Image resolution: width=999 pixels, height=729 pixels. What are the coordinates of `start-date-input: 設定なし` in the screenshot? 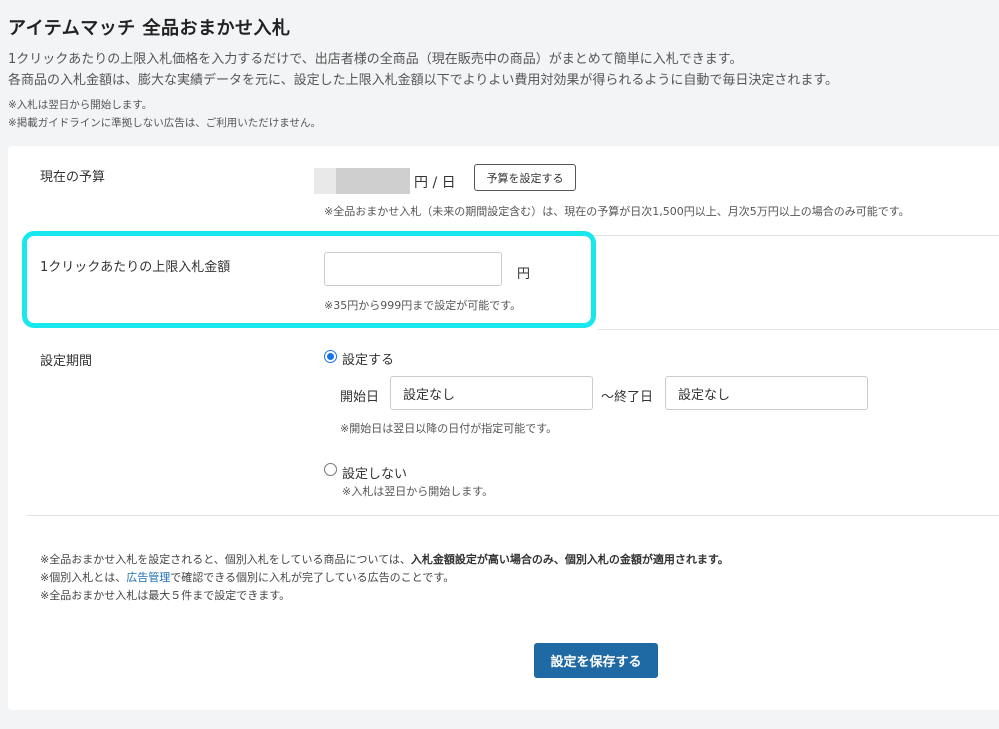 It's located at (491, 393).